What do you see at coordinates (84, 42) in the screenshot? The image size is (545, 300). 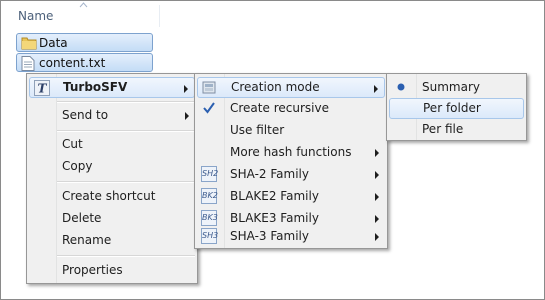 I see `file-item-data: Data` at bounding box center [84, 42].